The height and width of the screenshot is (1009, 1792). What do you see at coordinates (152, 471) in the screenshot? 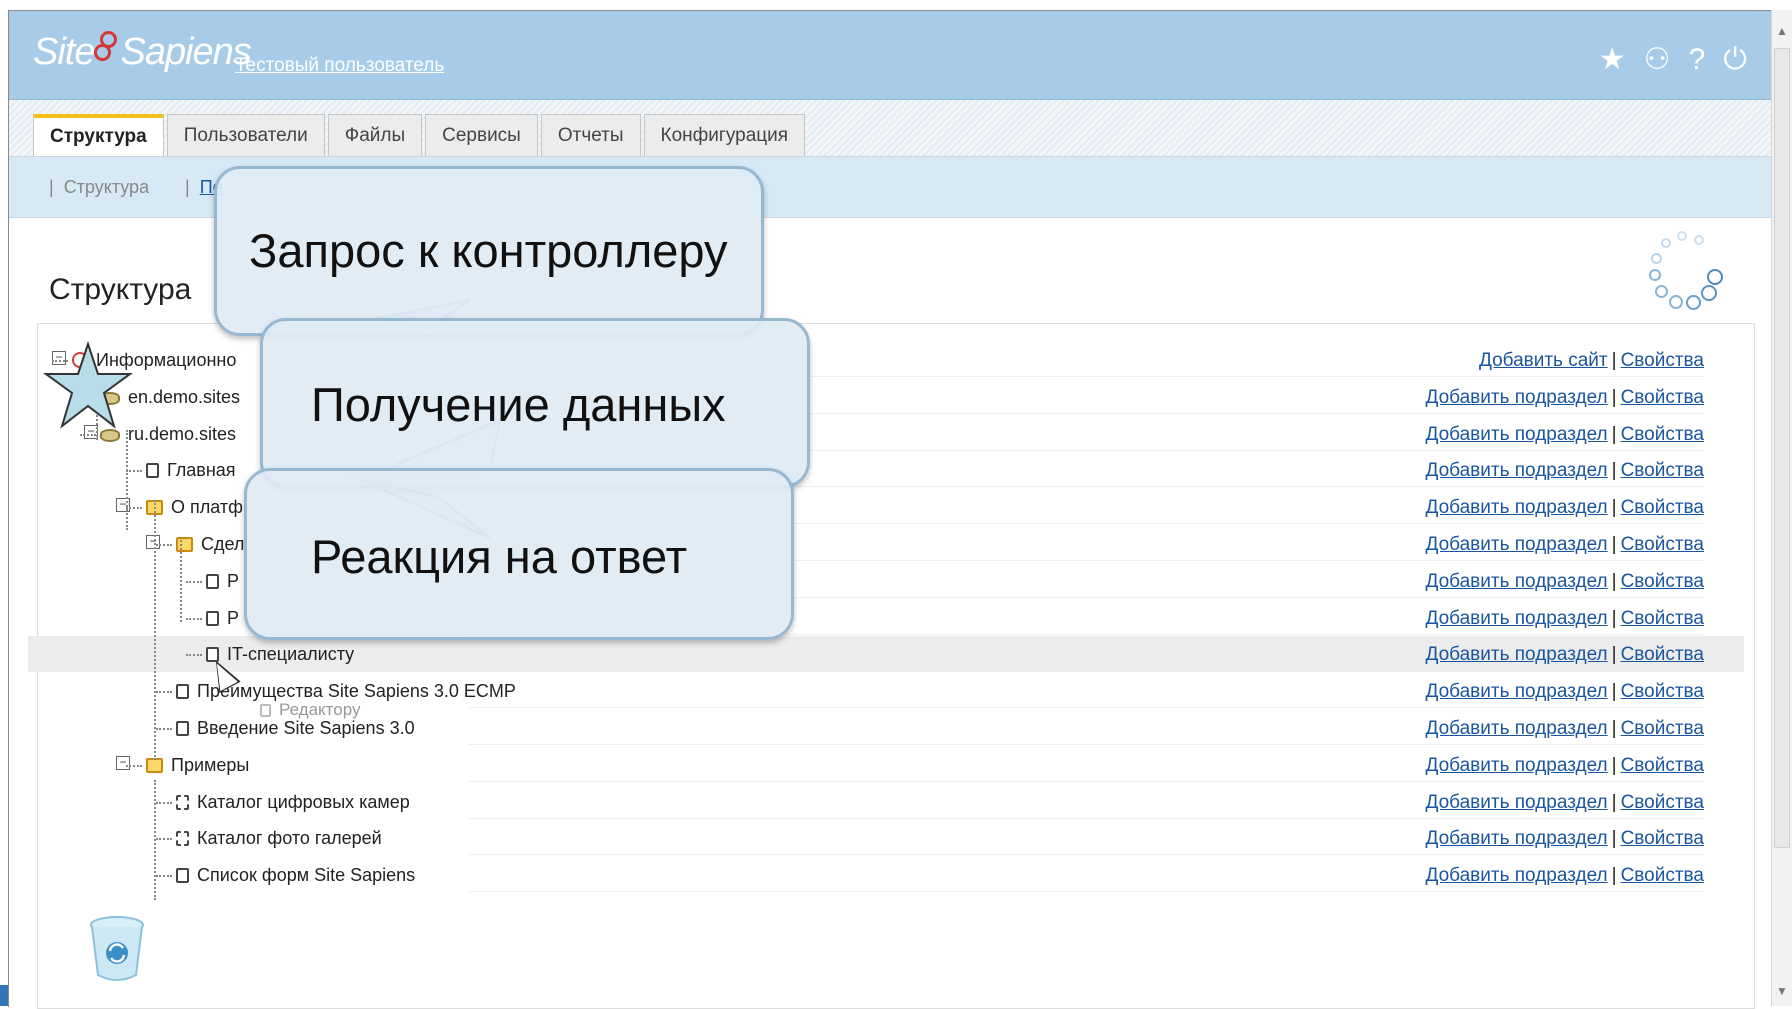
I see `page-icon` at bounding box center [152, 471].